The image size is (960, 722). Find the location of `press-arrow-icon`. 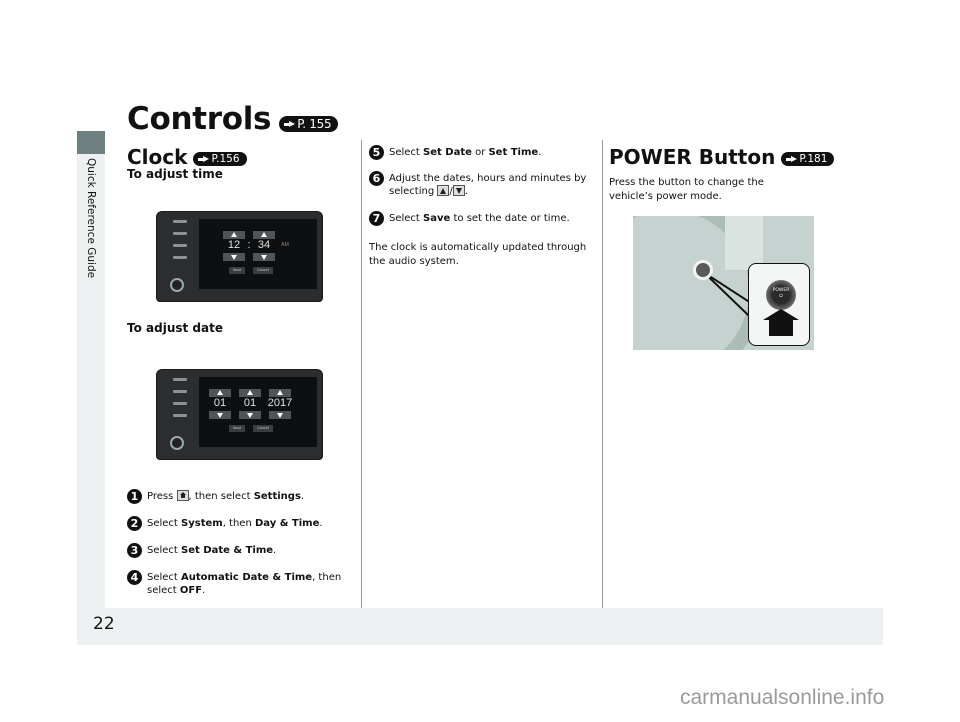

press-arrow-icon is located at coordinates (781, 314).